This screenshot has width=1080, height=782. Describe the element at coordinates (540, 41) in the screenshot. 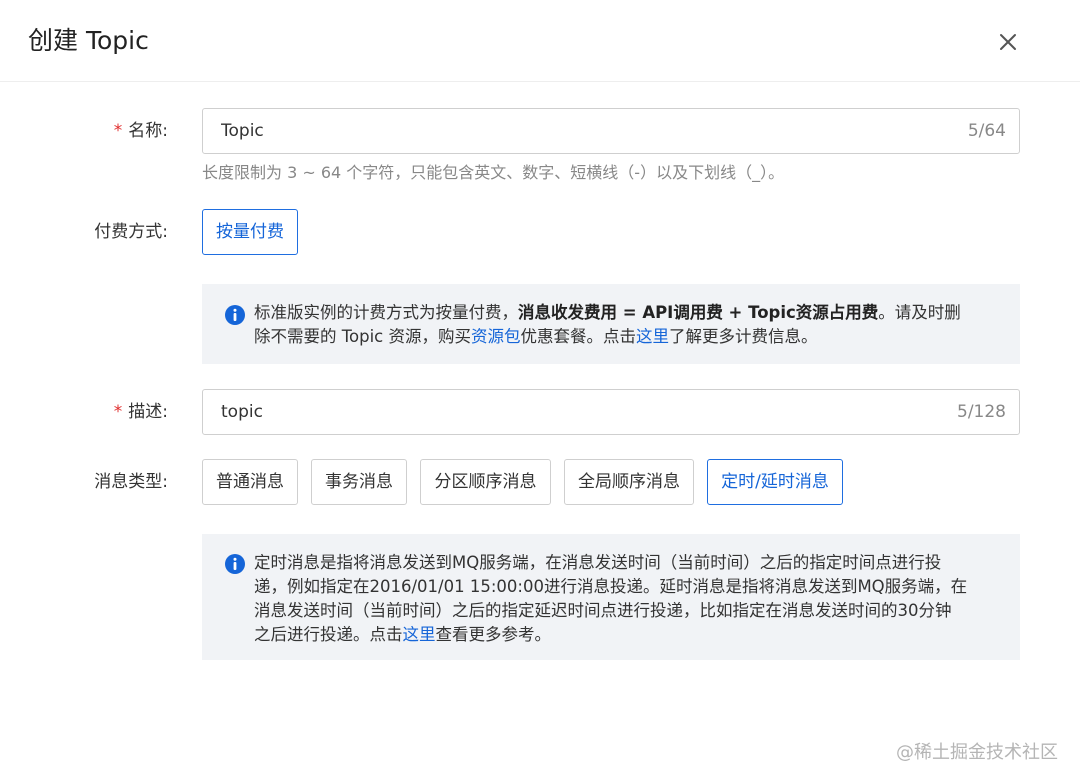

I see `dialog-header: 创建 Topic` at that location.